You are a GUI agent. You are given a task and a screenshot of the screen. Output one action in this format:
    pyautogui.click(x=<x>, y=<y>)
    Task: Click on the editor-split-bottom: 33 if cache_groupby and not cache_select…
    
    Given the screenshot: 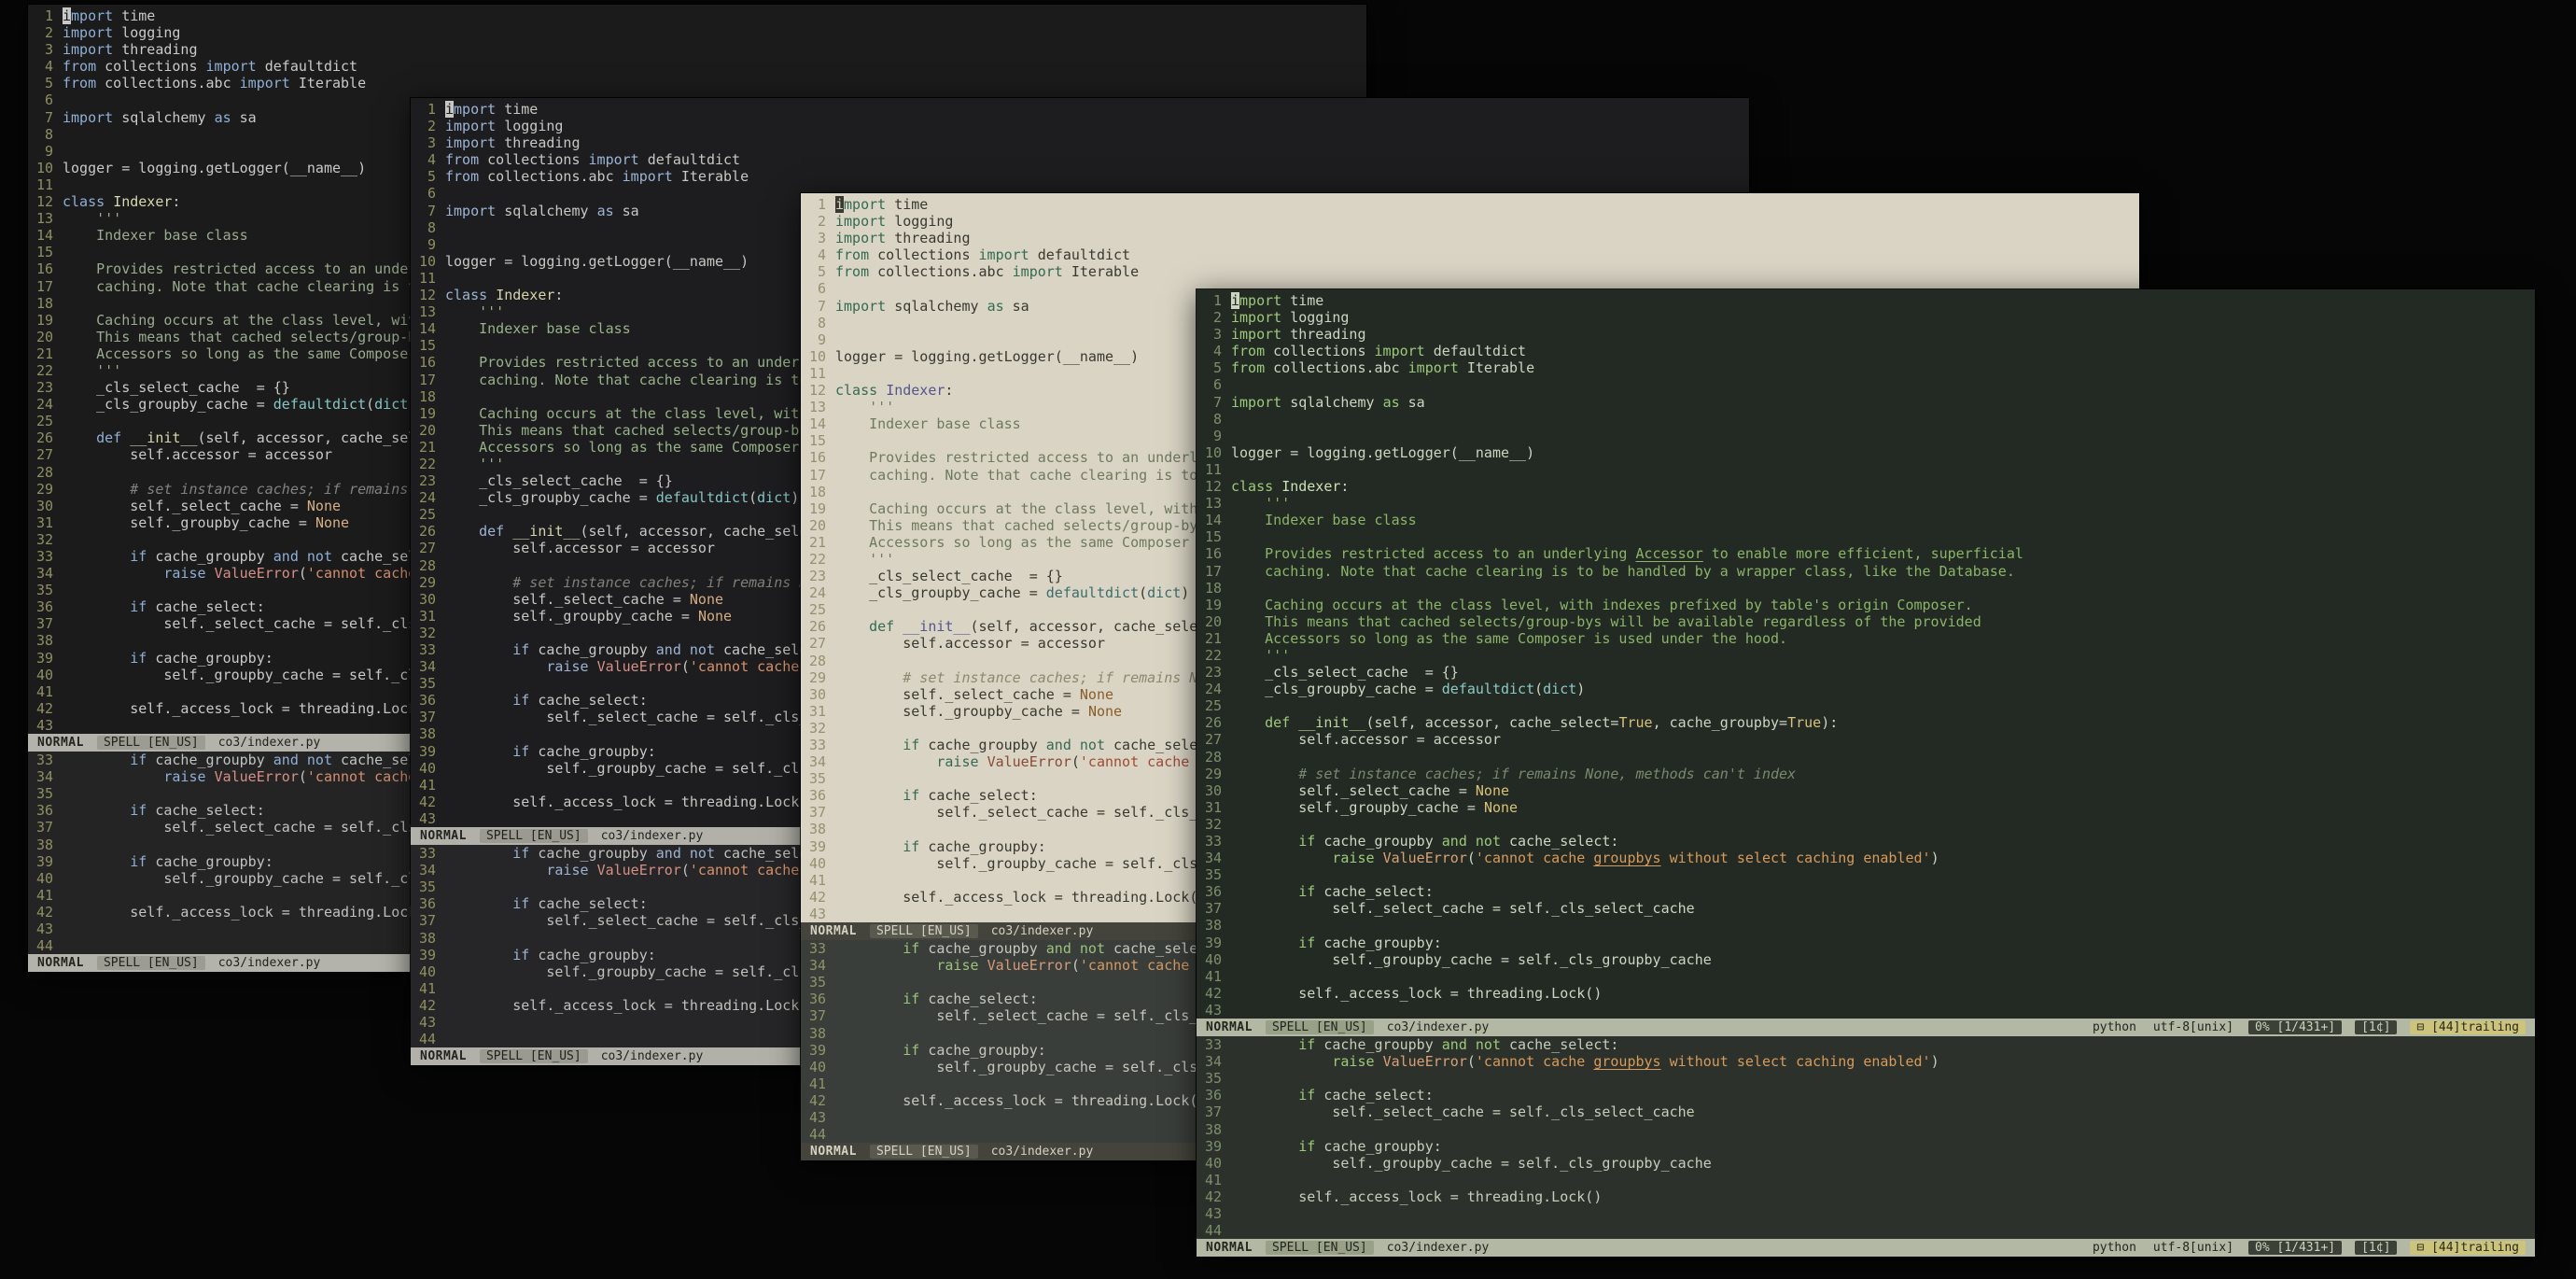 What is the action you would take?
    pyautogui.click(x=1866, y=1138)
    